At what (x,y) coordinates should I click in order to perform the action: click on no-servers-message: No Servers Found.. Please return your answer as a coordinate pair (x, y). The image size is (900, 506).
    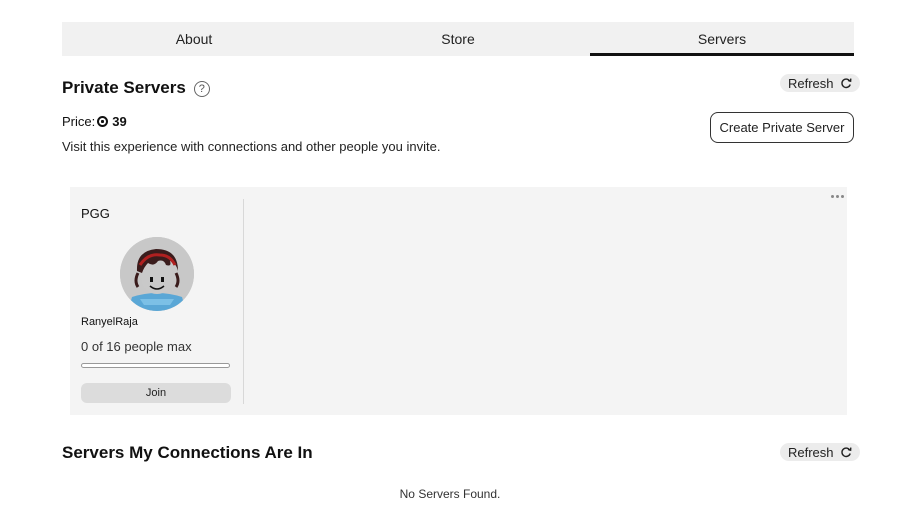
    Looking at the image, I should click on (450, 494).